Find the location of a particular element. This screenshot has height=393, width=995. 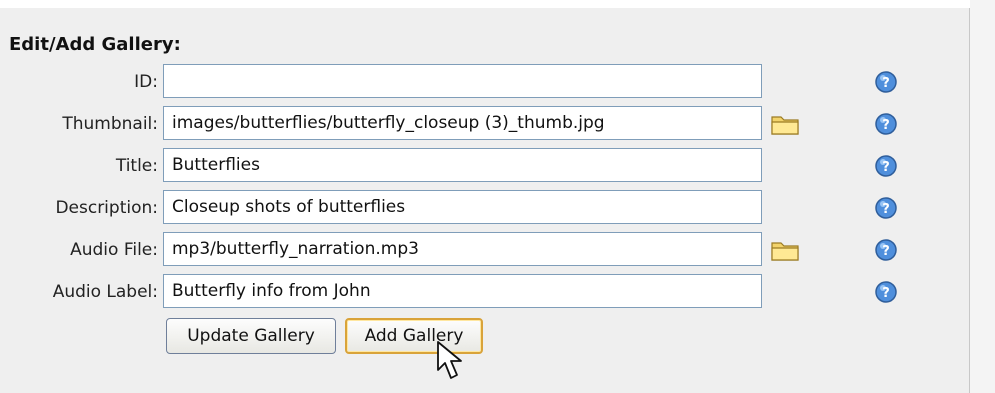

right-border-strip is located at coordinates (982, 196).